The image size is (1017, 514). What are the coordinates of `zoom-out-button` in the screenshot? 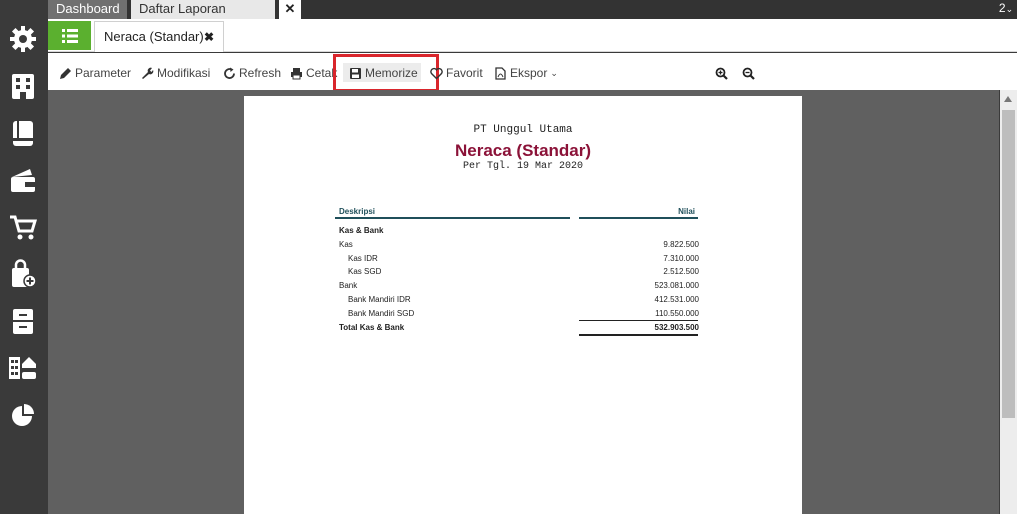 It's located at (748, 73).